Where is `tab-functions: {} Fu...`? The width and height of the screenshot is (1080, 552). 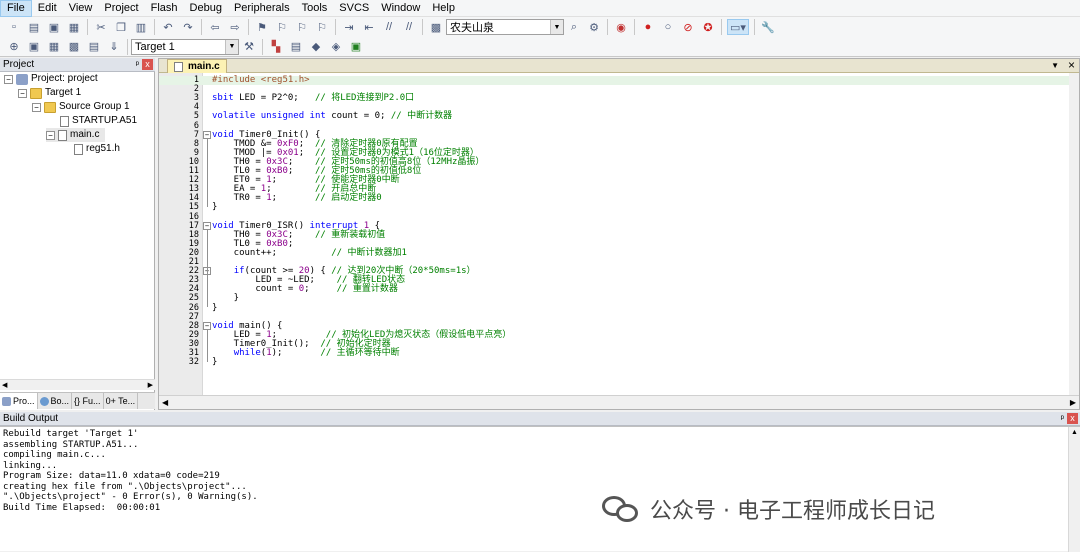 tab-functions: {} Fu... is located at coordinates (88, 401).